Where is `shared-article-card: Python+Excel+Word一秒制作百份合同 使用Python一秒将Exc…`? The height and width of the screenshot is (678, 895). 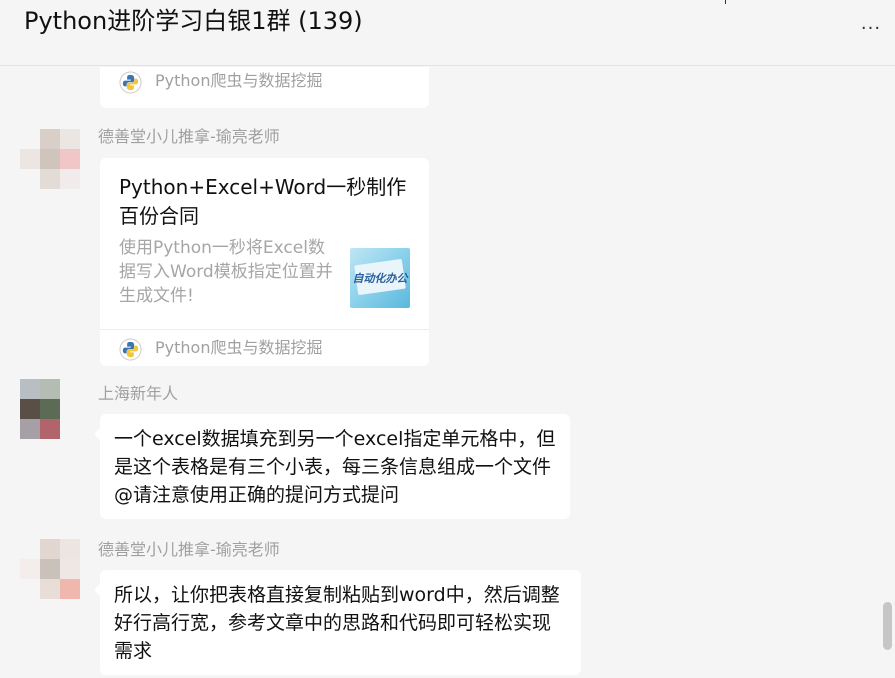
shared-article-card: Python+Excel+Word一秒制作百份合同 使用Python一秒将Exc… is located at coordinates (264, 262).